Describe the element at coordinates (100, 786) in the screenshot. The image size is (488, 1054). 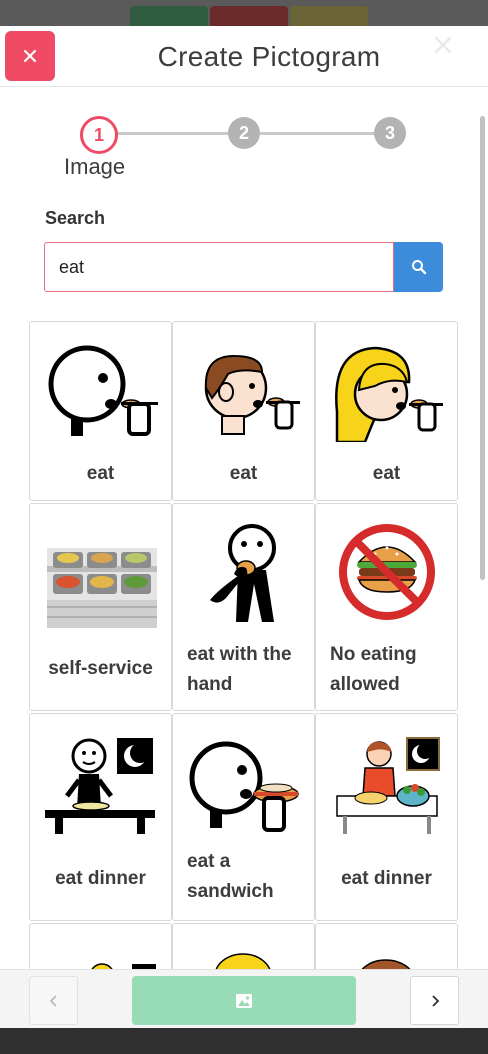
I see `eat-dinner-outline-pictogram` at that location.